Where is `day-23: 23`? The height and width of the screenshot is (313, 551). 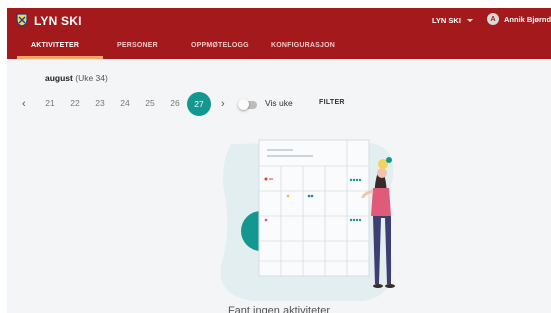 day-23: 23 is located at coordinates (100, 103).